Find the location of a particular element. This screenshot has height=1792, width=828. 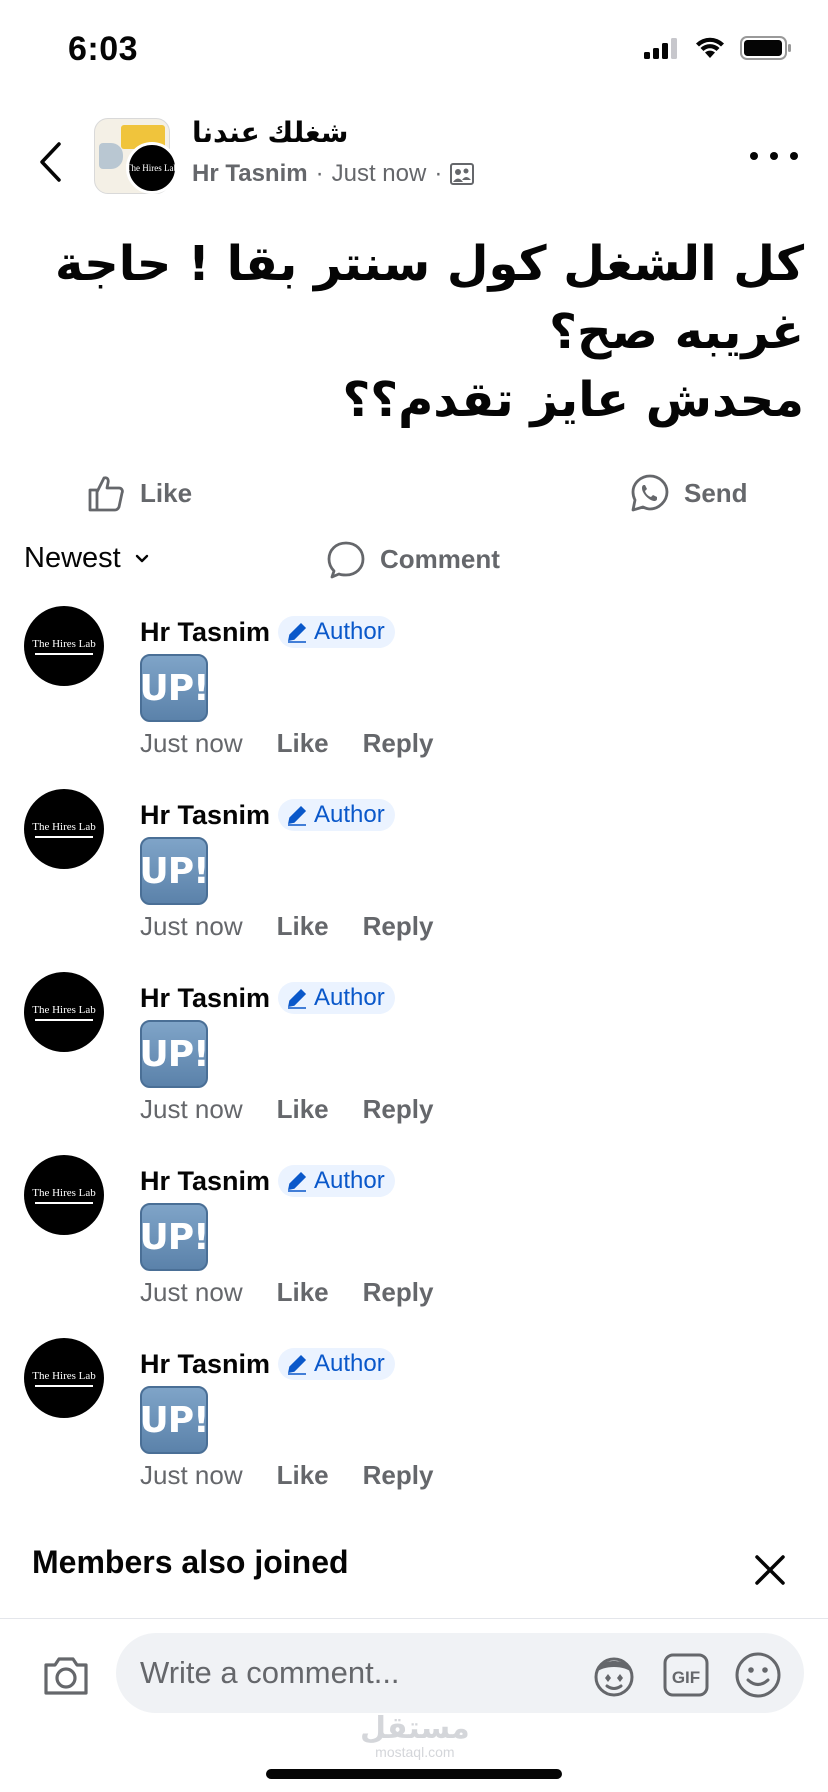

send-label: Send is located at coordinates (716, 492).